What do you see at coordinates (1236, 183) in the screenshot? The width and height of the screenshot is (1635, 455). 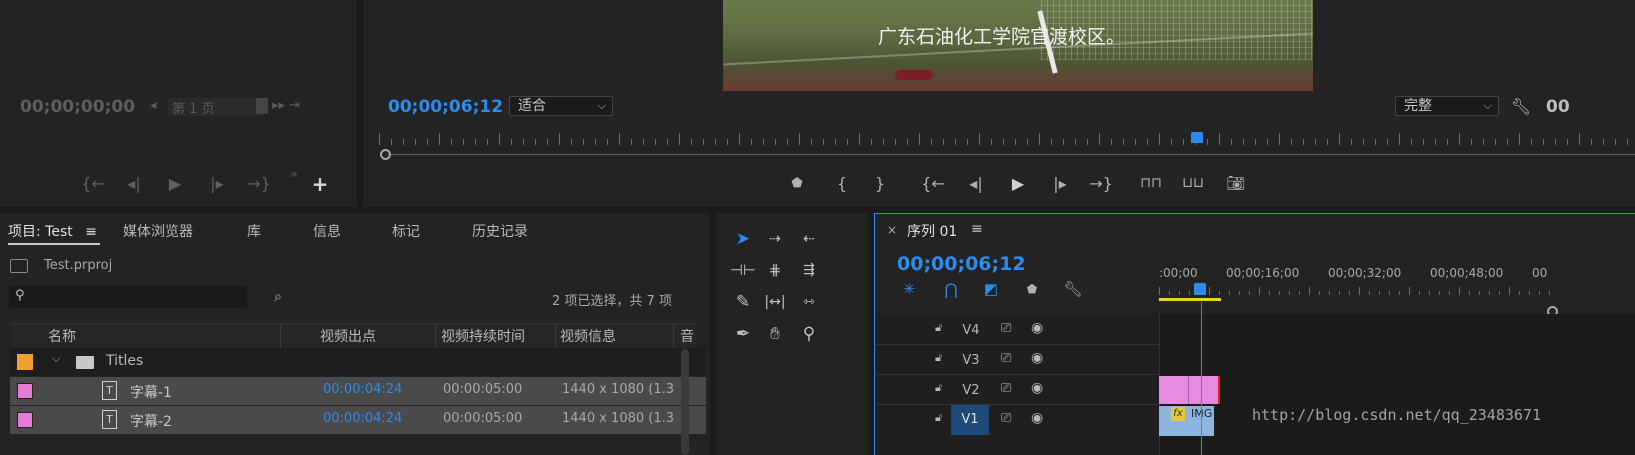 I see `export-frame-camera-icon: 📷︎` at bounding box center [1236, 183].